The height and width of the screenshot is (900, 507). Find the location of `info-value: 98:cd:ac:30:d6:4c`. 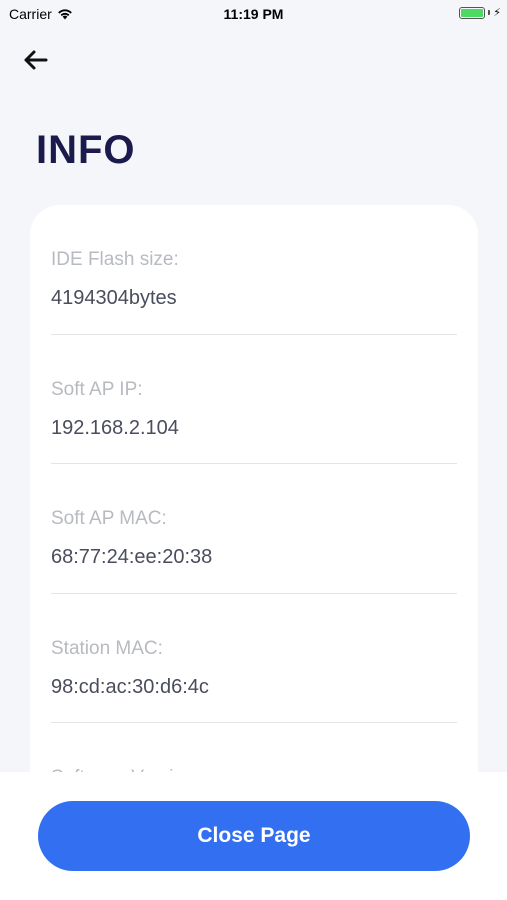

info-value: 98:cd:ac:30:d6:4c is located at coordinates (130, 686).